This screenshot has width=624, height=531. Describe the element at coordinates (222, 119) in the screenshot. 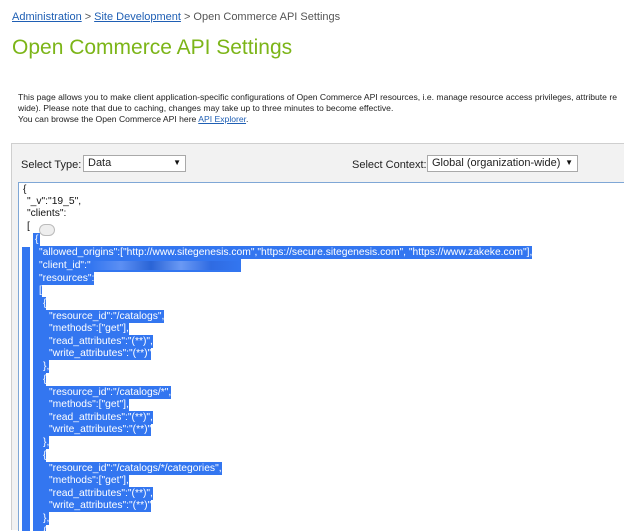

I see `api-explorer-link: API Explorer` at that location.